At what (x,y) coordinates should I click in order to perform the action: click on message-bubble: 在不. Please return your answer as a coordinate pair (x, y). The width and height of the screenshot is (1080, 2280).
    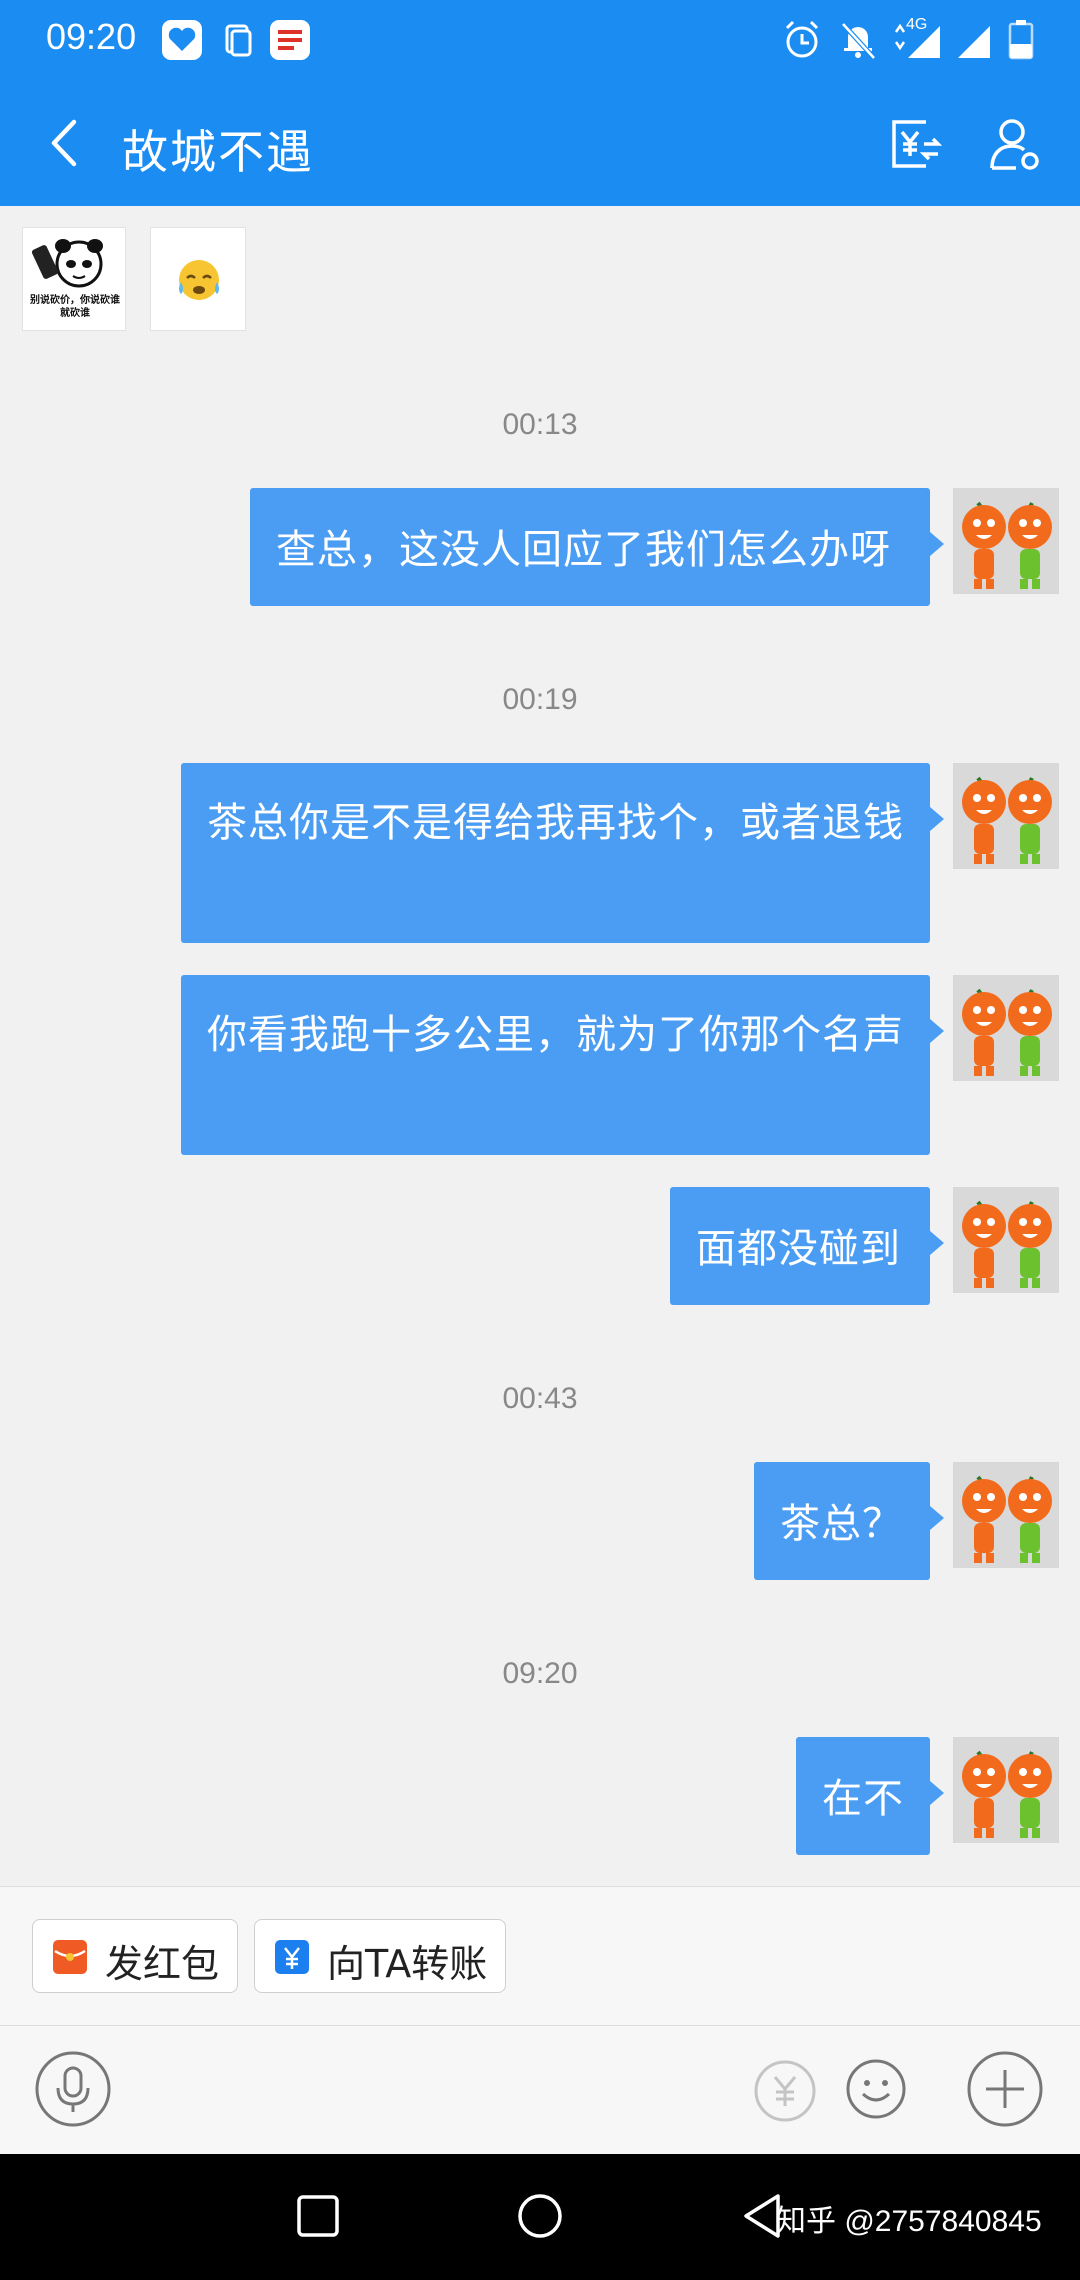
    Looking at the image, I should click on (870, 1796).